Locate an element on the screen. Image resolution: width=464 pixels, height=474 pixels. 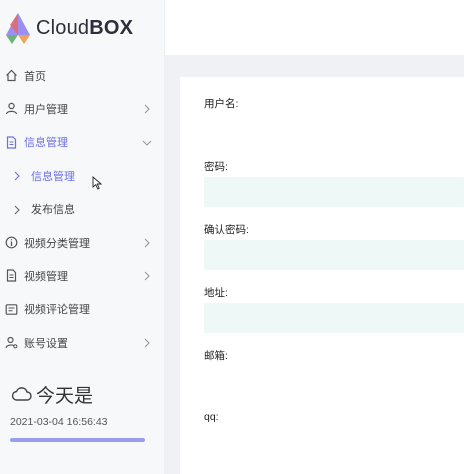
home-icon is located at coordinates (11, 75).